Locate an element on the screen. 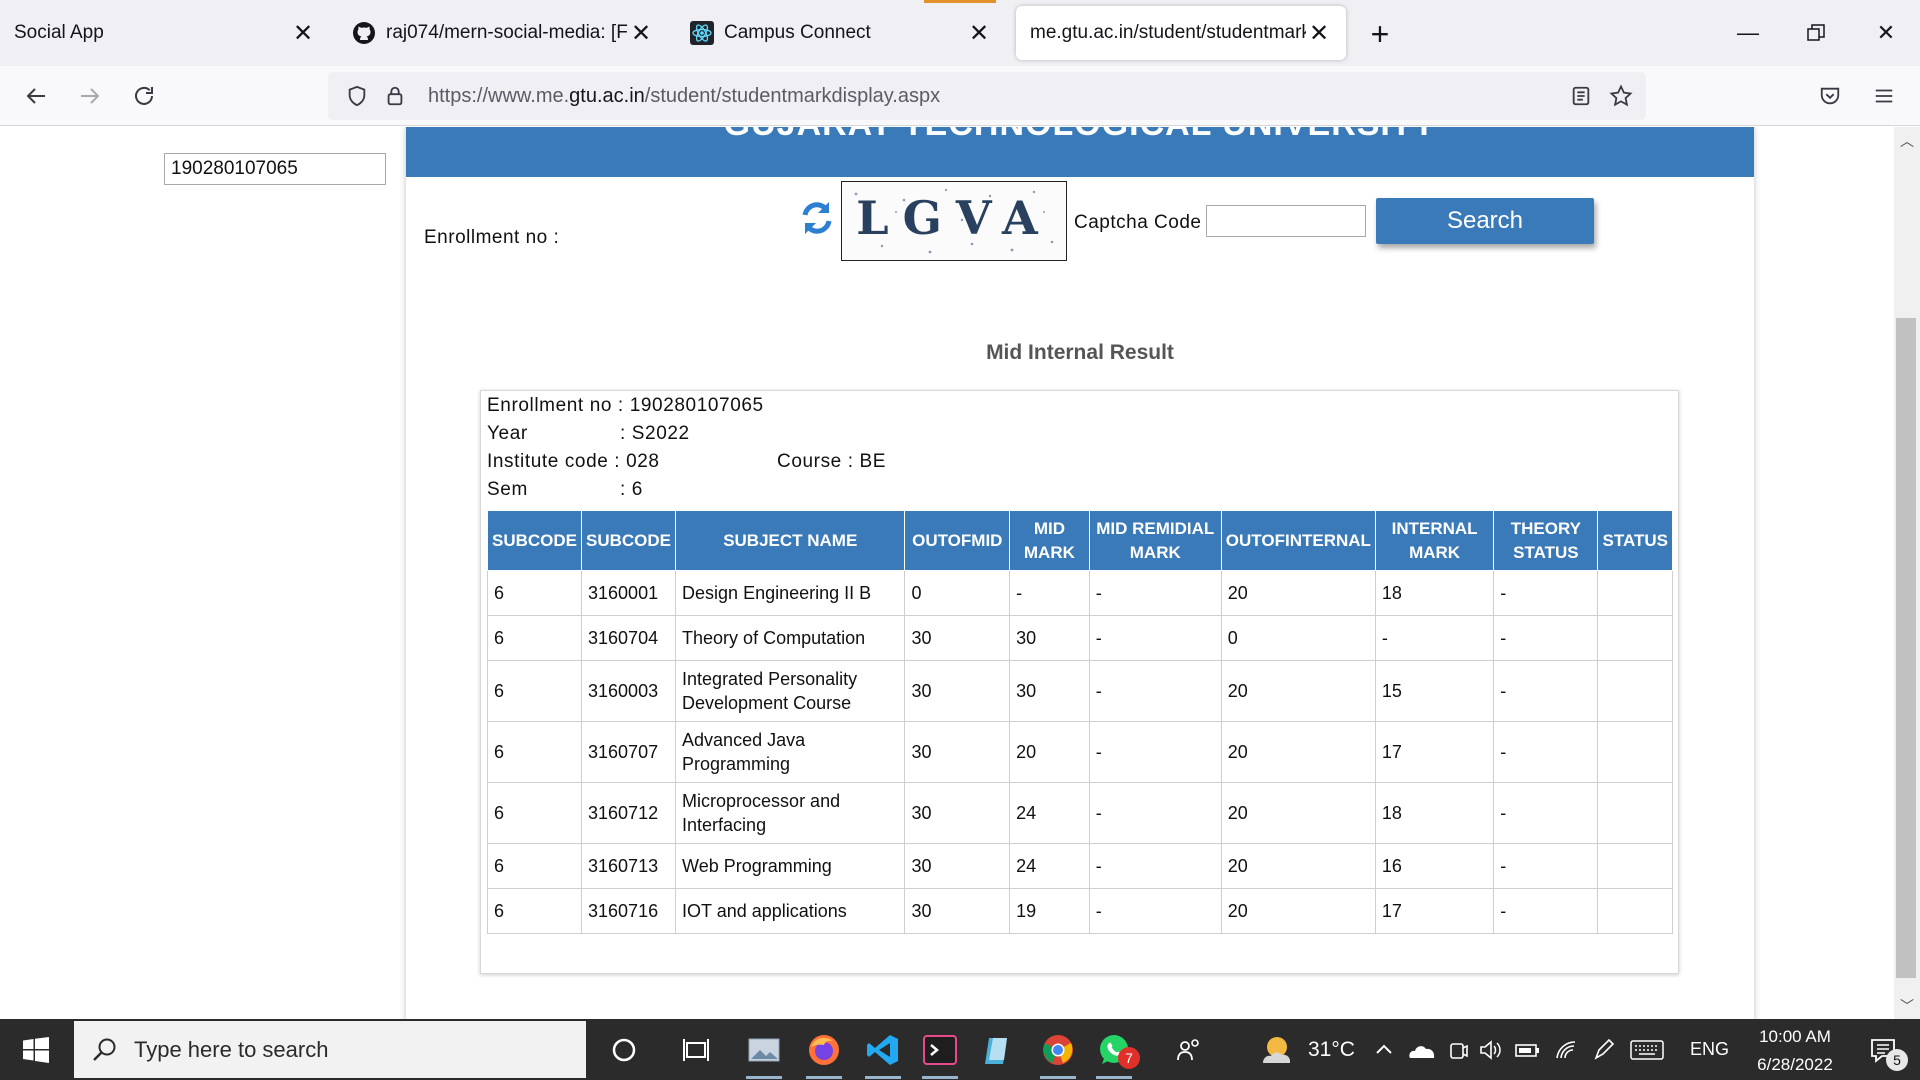 The width and height of the screenshot is (1920, 1080). language-indicator: ENG is located at coordinates (1709, 1049).